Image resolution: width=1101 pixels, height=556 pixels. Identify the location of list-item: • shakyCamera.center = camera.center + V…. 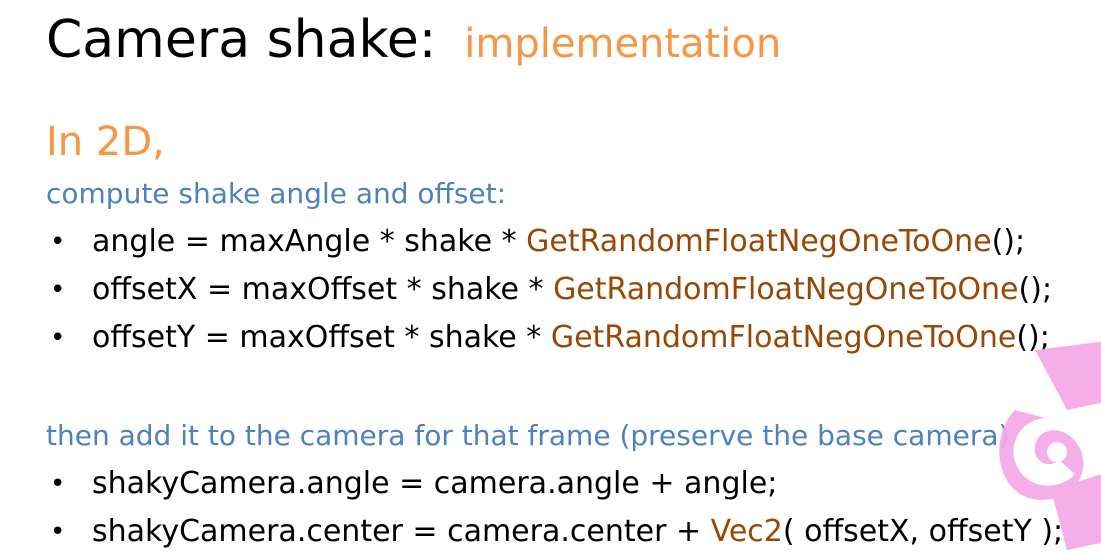
(554, 532).